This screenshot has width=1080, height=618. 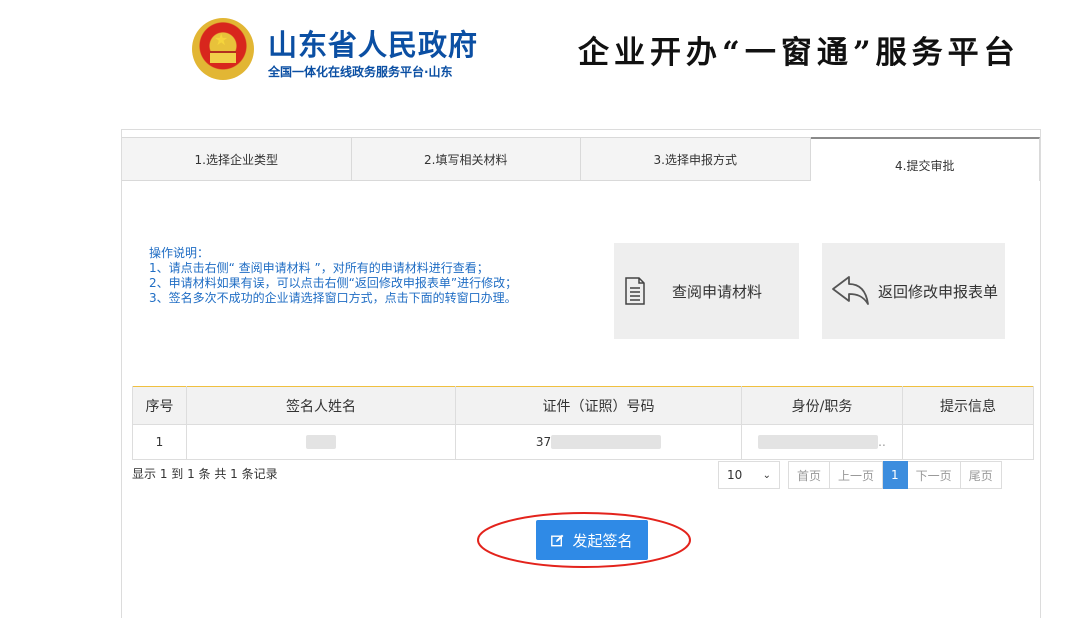 What do you see at coordinates (223, 57) in the screenshot?
I see `tiananmen-gate-icon` at bounding box center [223, 57].